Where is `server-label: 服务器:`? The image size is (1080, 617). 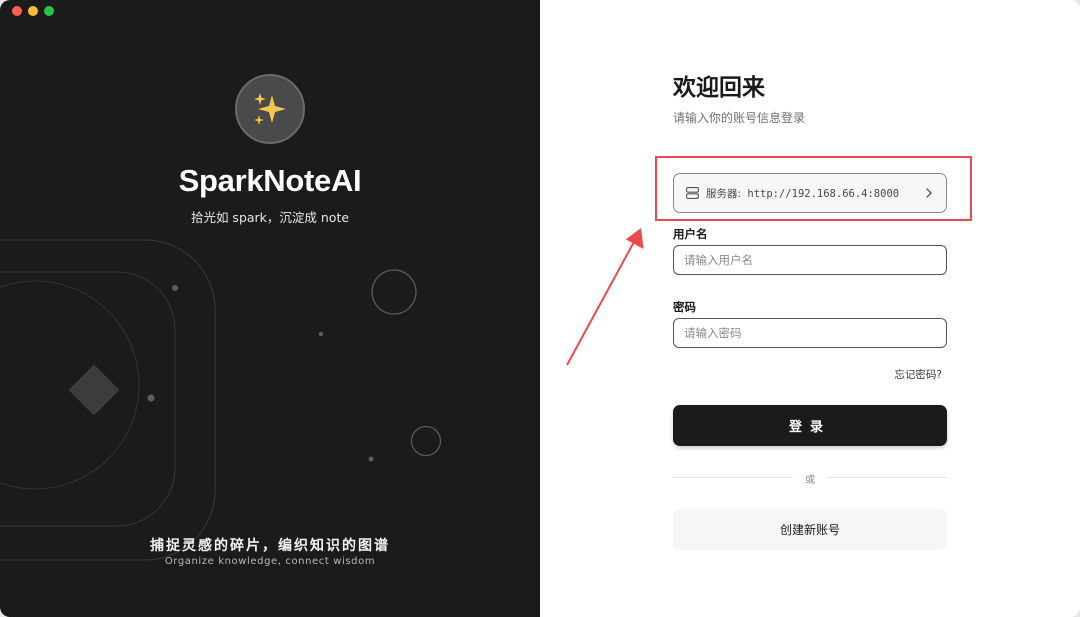
server-label: 服务器: is located at coordinates (724, 193).